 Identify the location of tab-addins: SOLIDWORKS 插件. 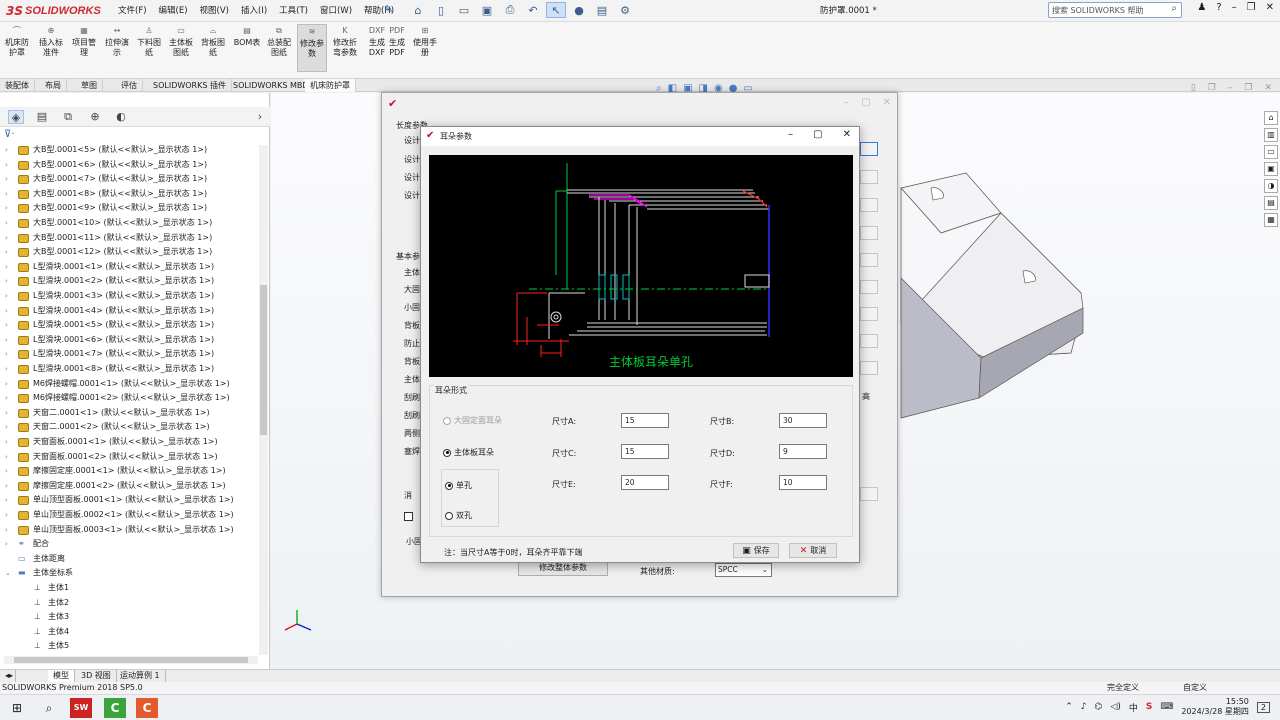
(190, 85).